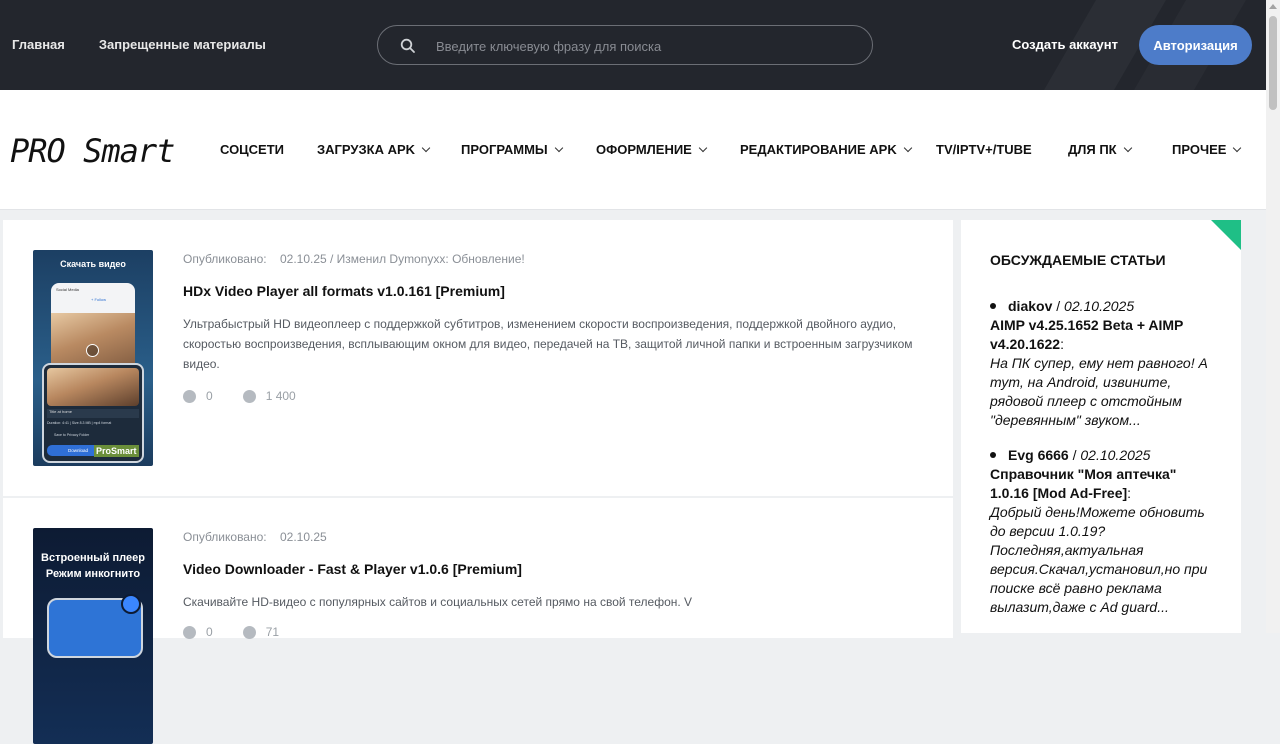 Image resolution: width=1280 pixels, height=744 pixels. What do you see at coordinates (38, 44) in the screenshot?
I see `link-home: Главная` at bounding box center [38, 44].